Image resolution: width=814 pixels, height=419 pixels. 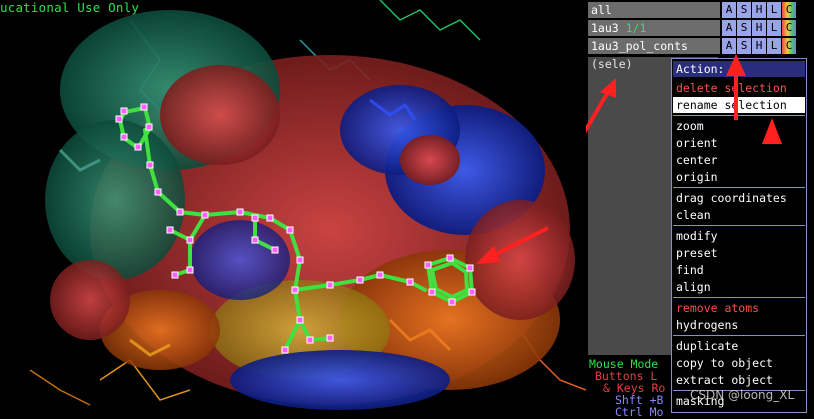 What do you see at coordinates (739, 88) in the screenshot?
I see `menu-item-delete-selection: delete selection` at bounding box center [739, 88].